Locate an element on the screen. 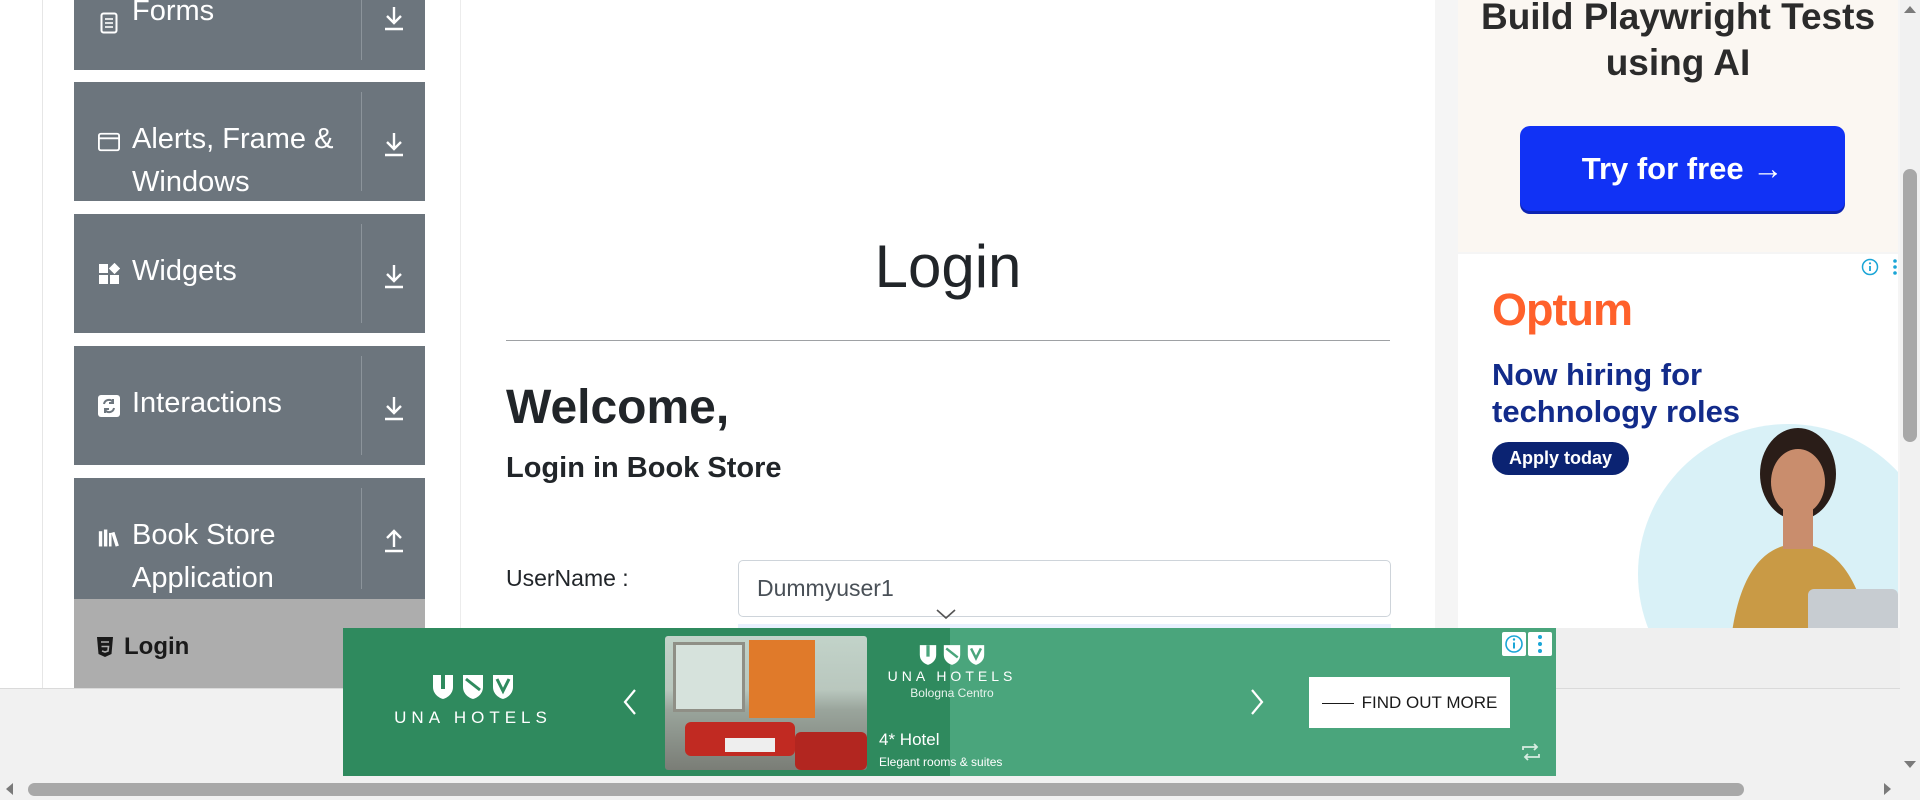 The width and height of the screenshot is (1920, 800). sidebar-group-interactions: Interactions is located at coordinates (249, 405).